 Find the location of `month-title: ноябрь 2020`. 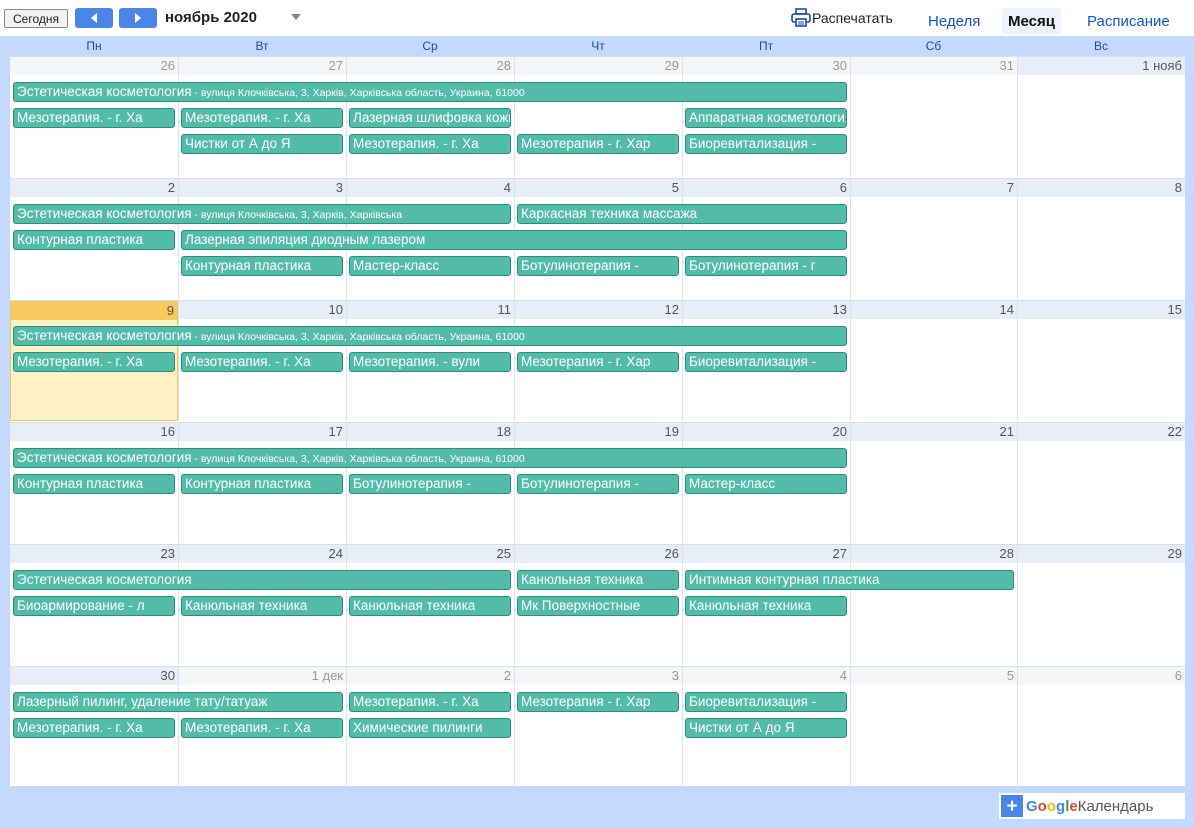

month-title: ноябрь 2020 is located at coordinates (211, 17).